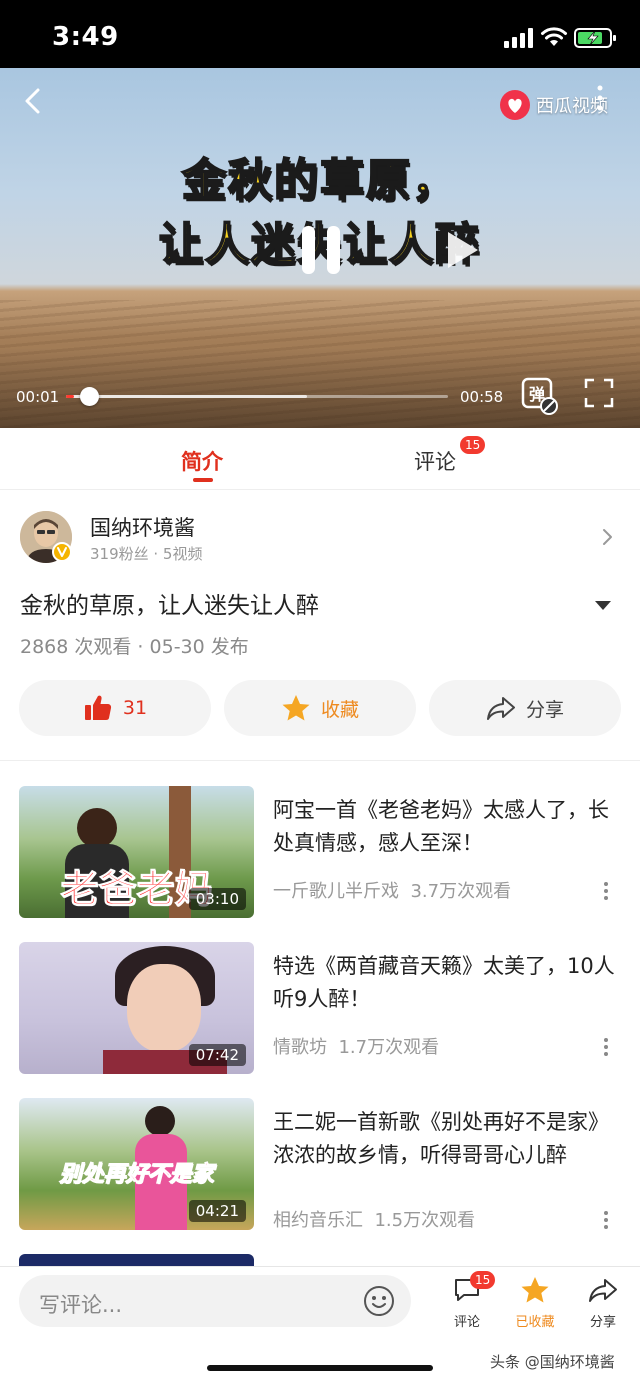 This screenshot has height=1385, width=640. Describe the element at coordinates (85, 37) in the screenshot. I see `status-time: 3:49` at that location.